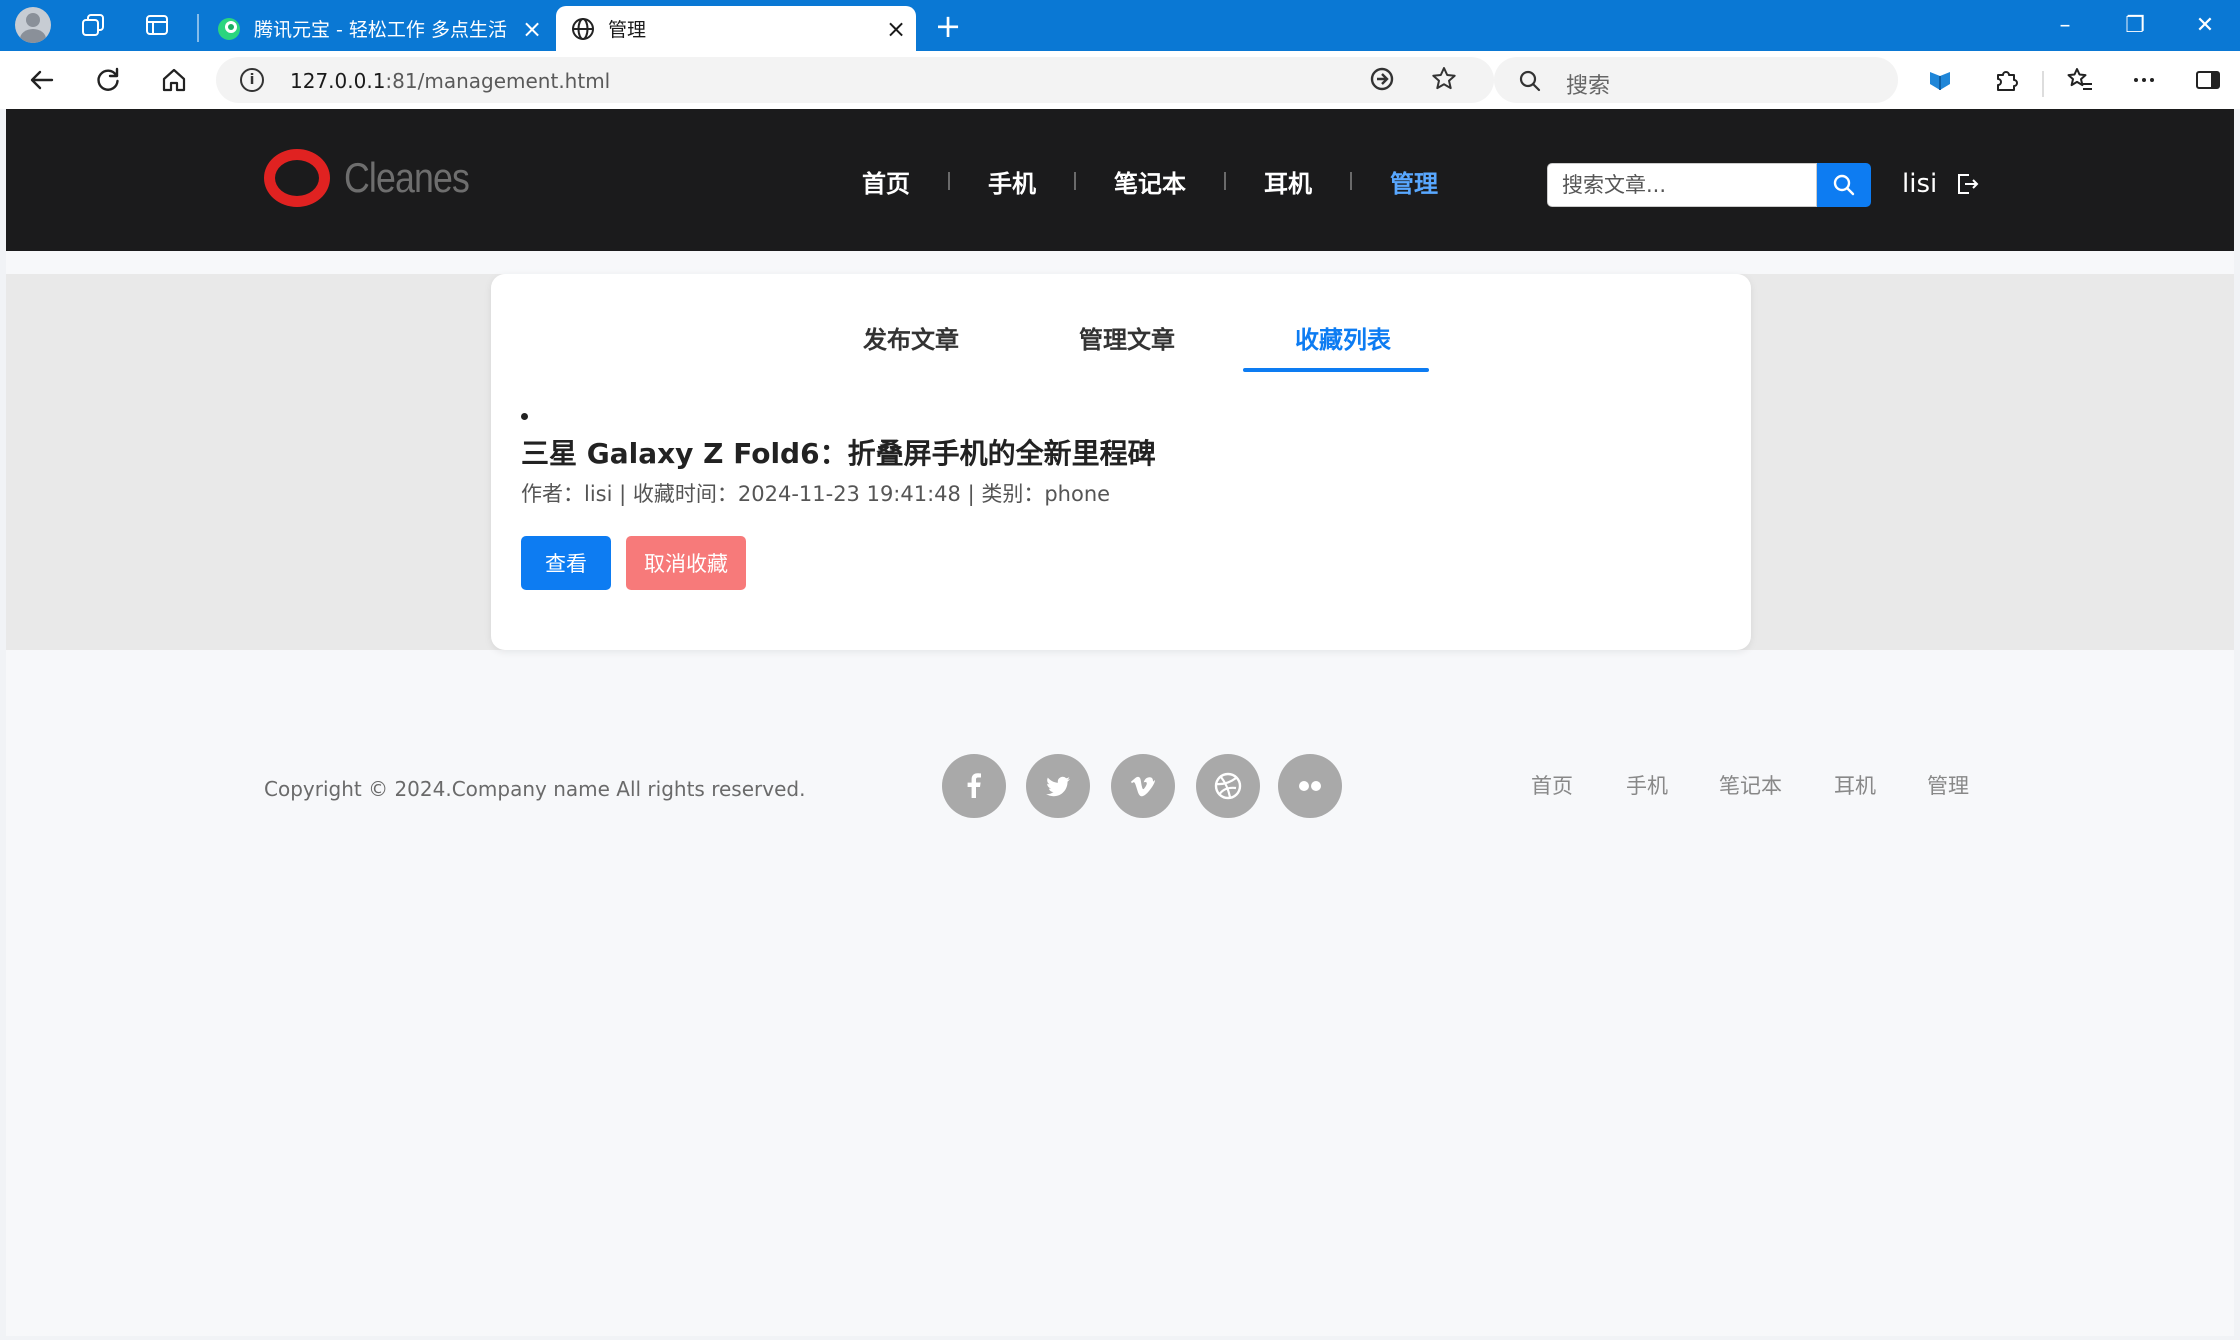 Image resolution: width=2240 pixels, height=1340 pixels. Describe the element at coordinates (338, 81) in the screenshot. I see `url-host: 127.0.0.1` at that location.